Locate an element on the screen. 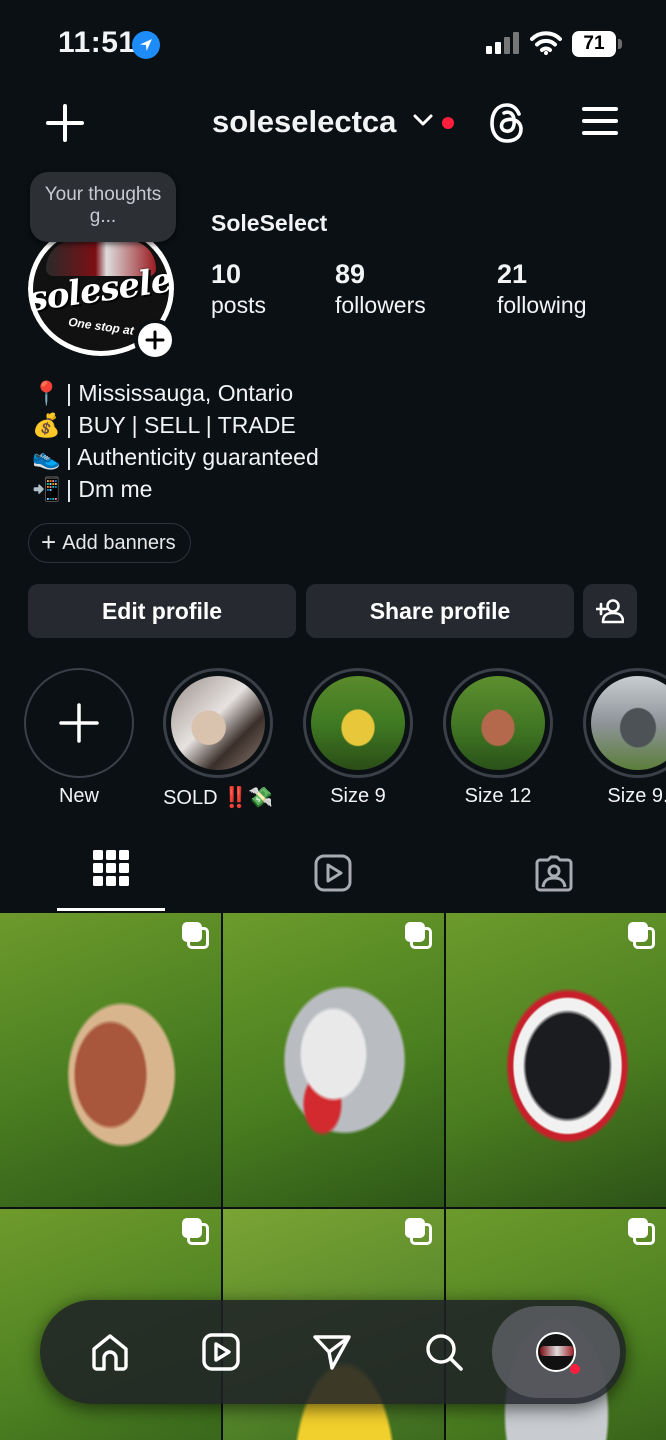  bottom-nav is located at coordinates (333, 1352).